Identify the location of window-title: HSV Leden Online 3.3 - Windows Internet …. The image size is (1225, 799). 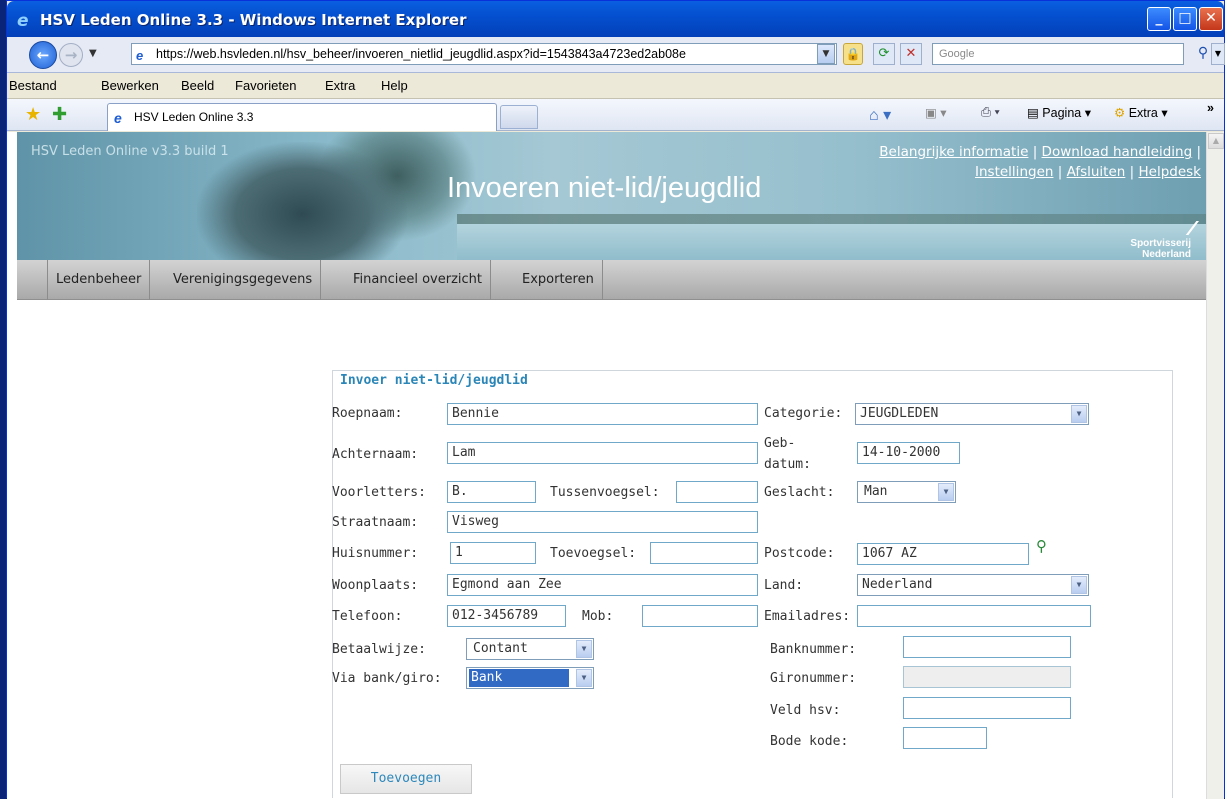
(253, 20).